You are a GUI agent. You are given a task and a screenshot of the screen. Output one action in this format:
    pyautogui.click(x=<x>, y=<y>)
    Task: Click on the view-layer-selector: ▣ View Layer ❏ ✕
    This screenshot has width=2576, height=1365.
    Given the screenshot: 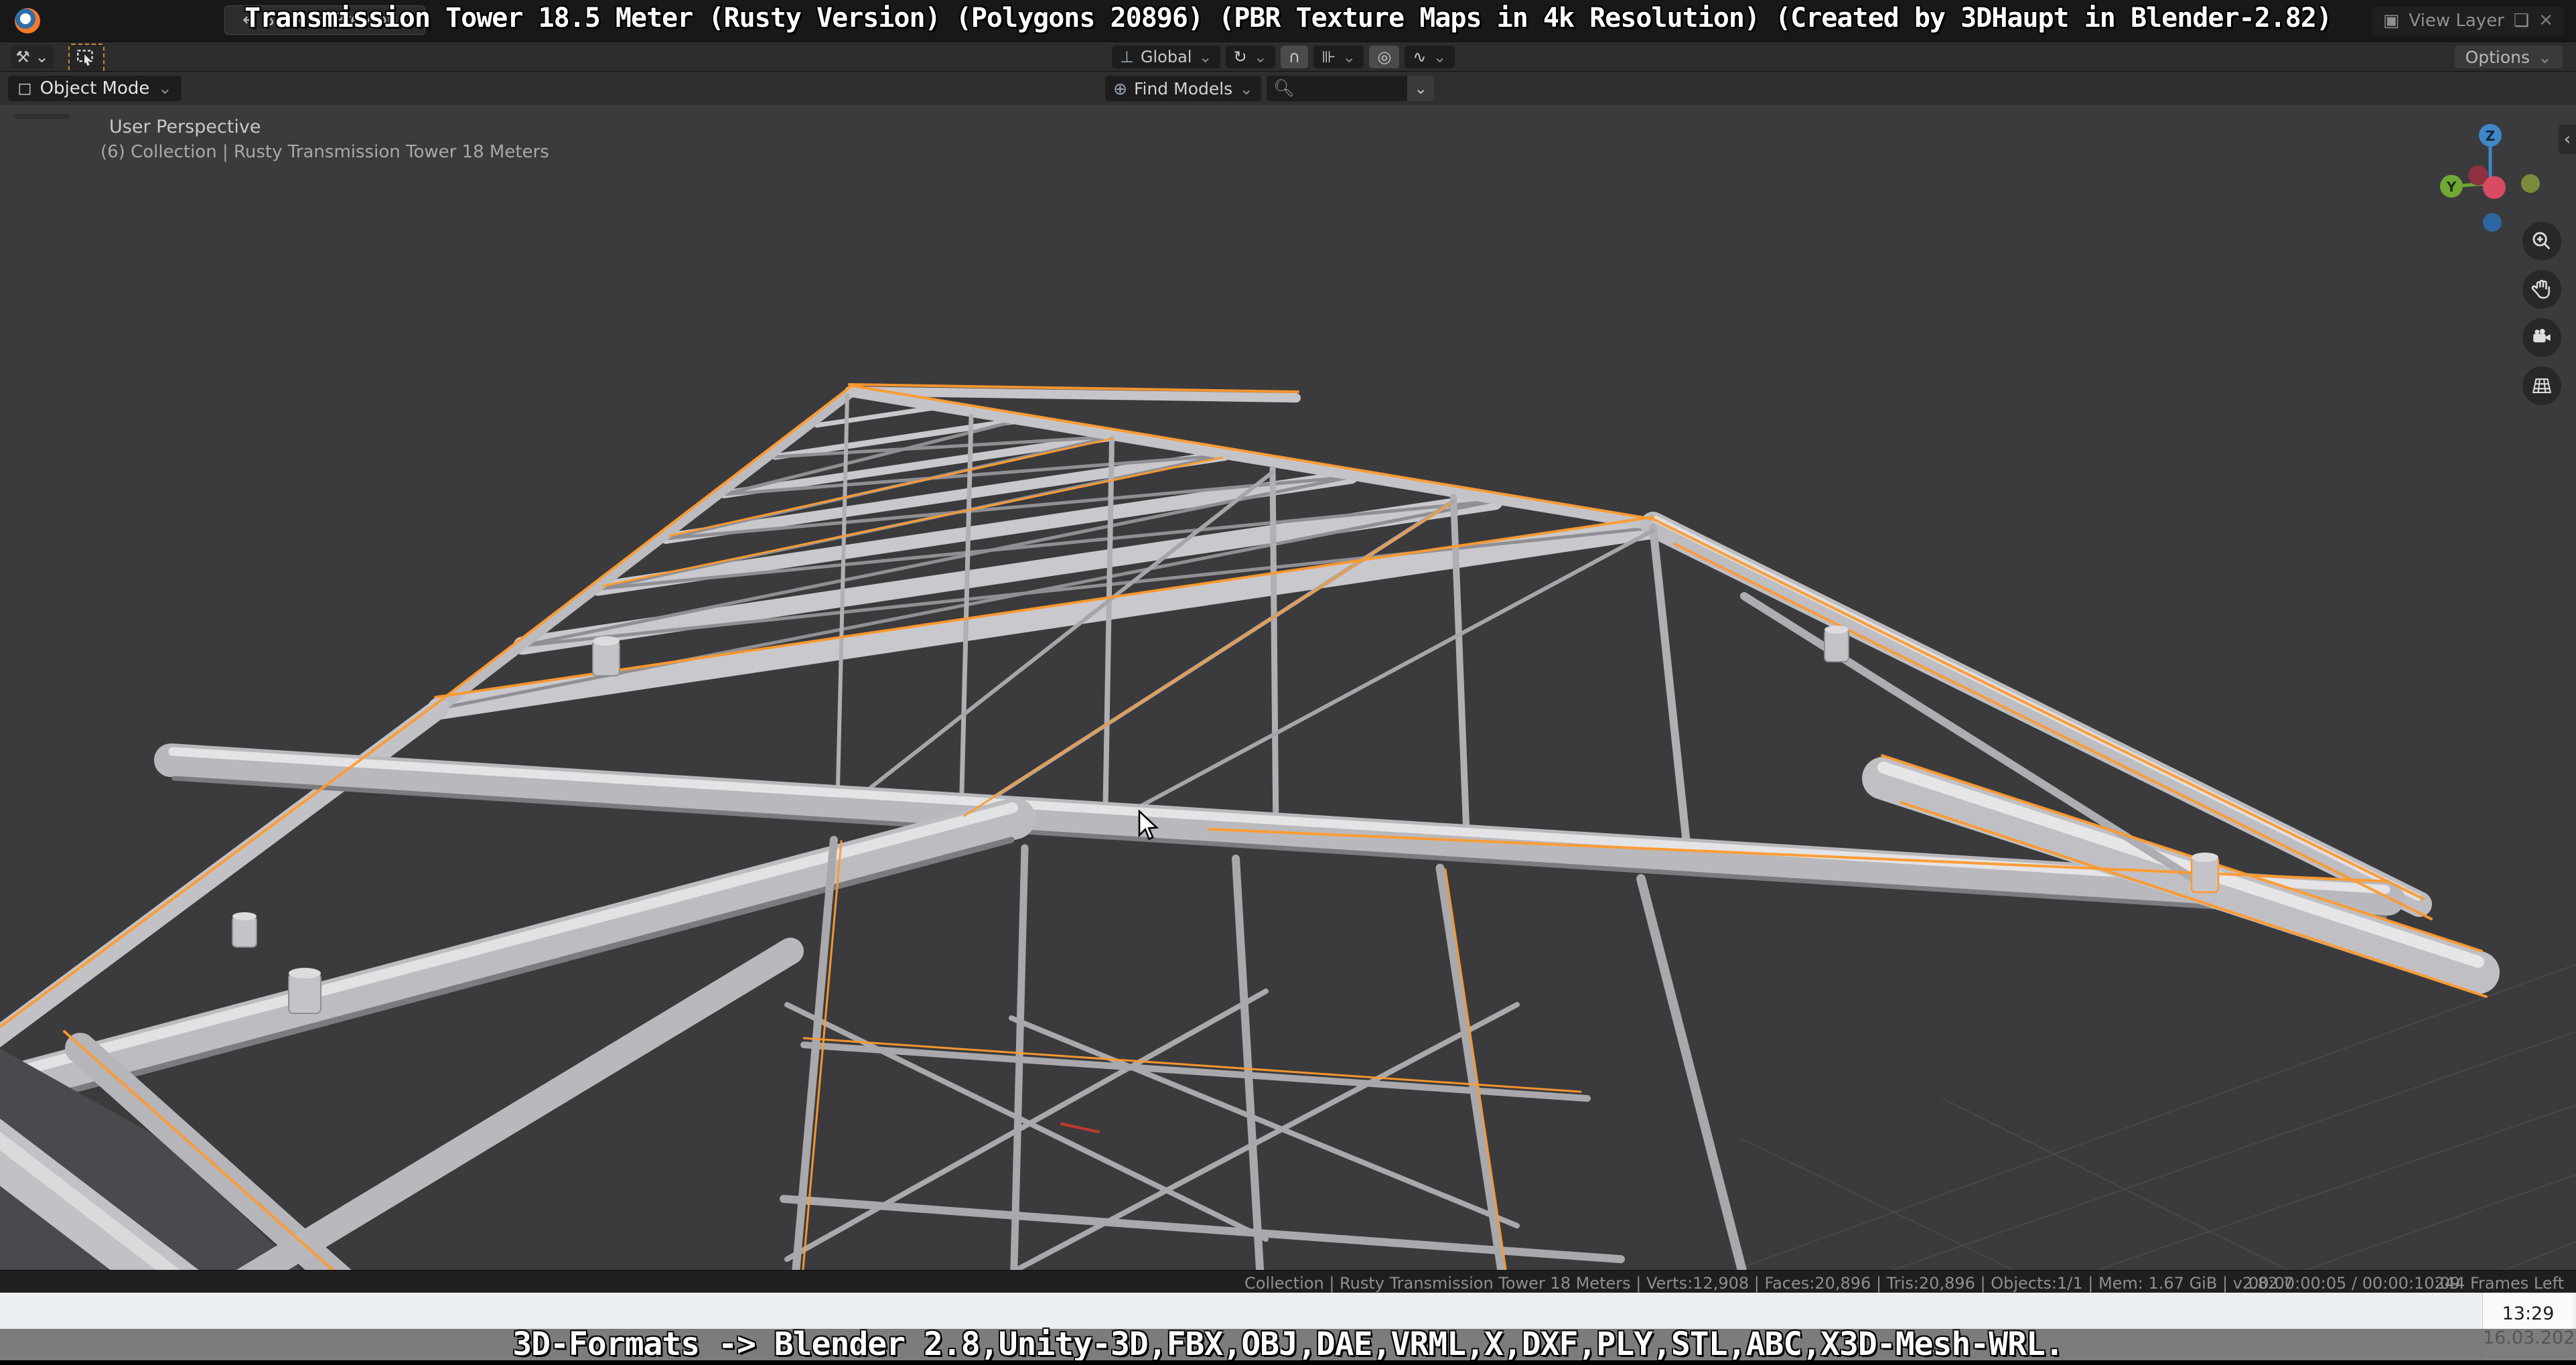 What is the action you would take?
    pyautogui.click(x=2468, y=21)
    